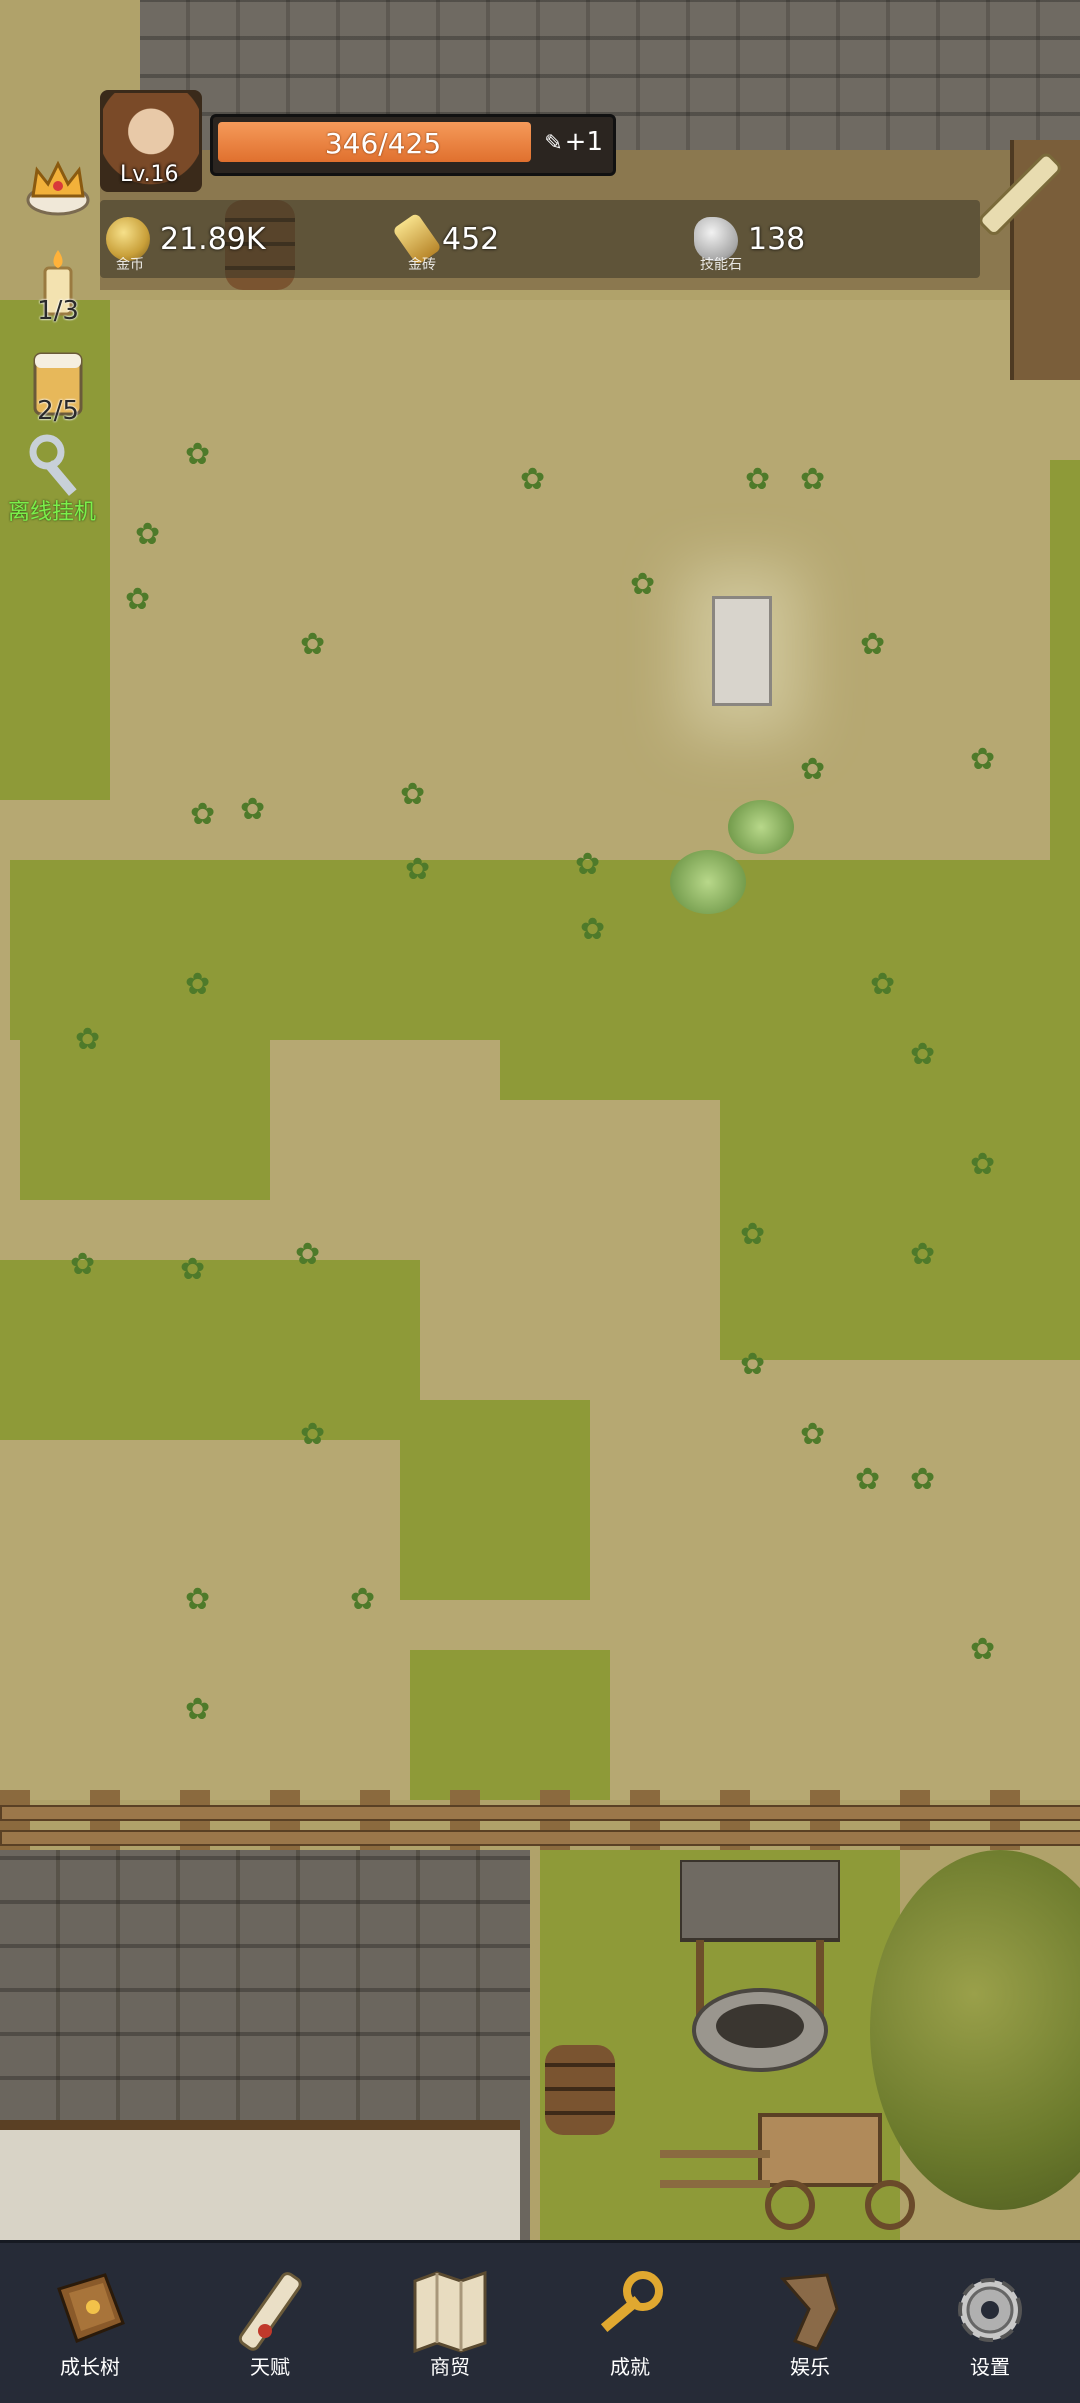  I want to click on nav-entertainment: 娱乐, so click(810, 2323).